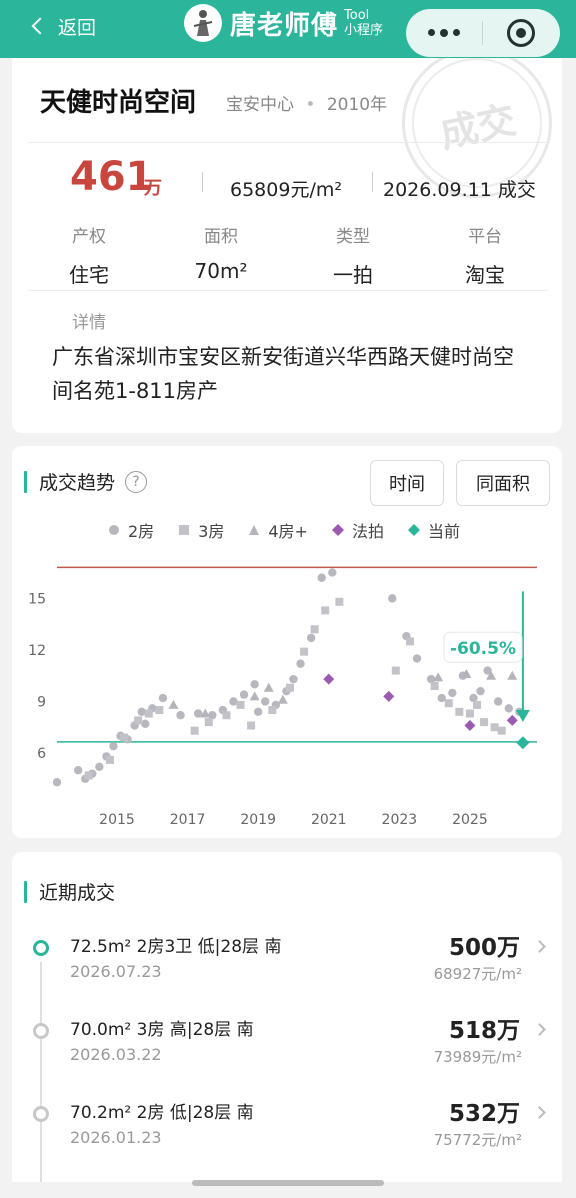  Describe the element at coordinates (176, 947) in the screenshot. I see `record-info: 72.5m² 2房3卫 低|28层 南` at that location.